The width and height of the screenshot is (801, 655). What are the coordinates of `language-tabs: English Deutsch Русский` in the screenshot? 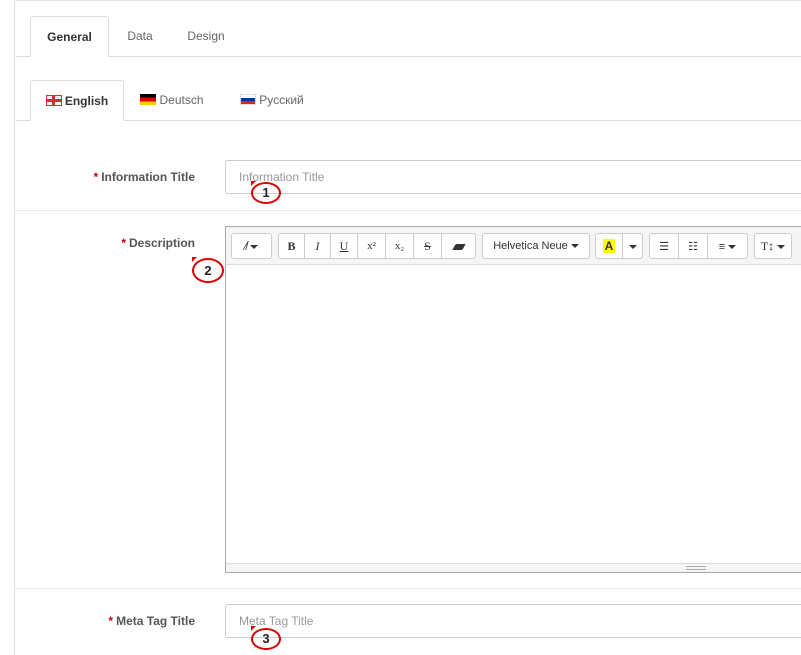 It's located at (408, 100).